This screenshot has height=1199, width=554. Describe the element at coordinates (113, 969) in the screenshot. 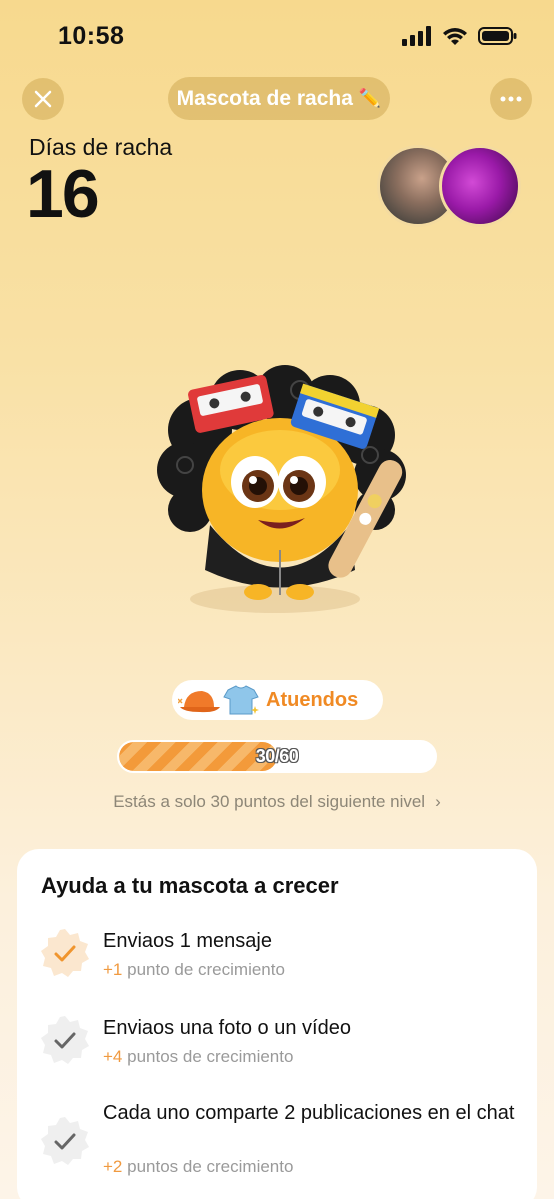

I see `task-points-value: +1` at that location.